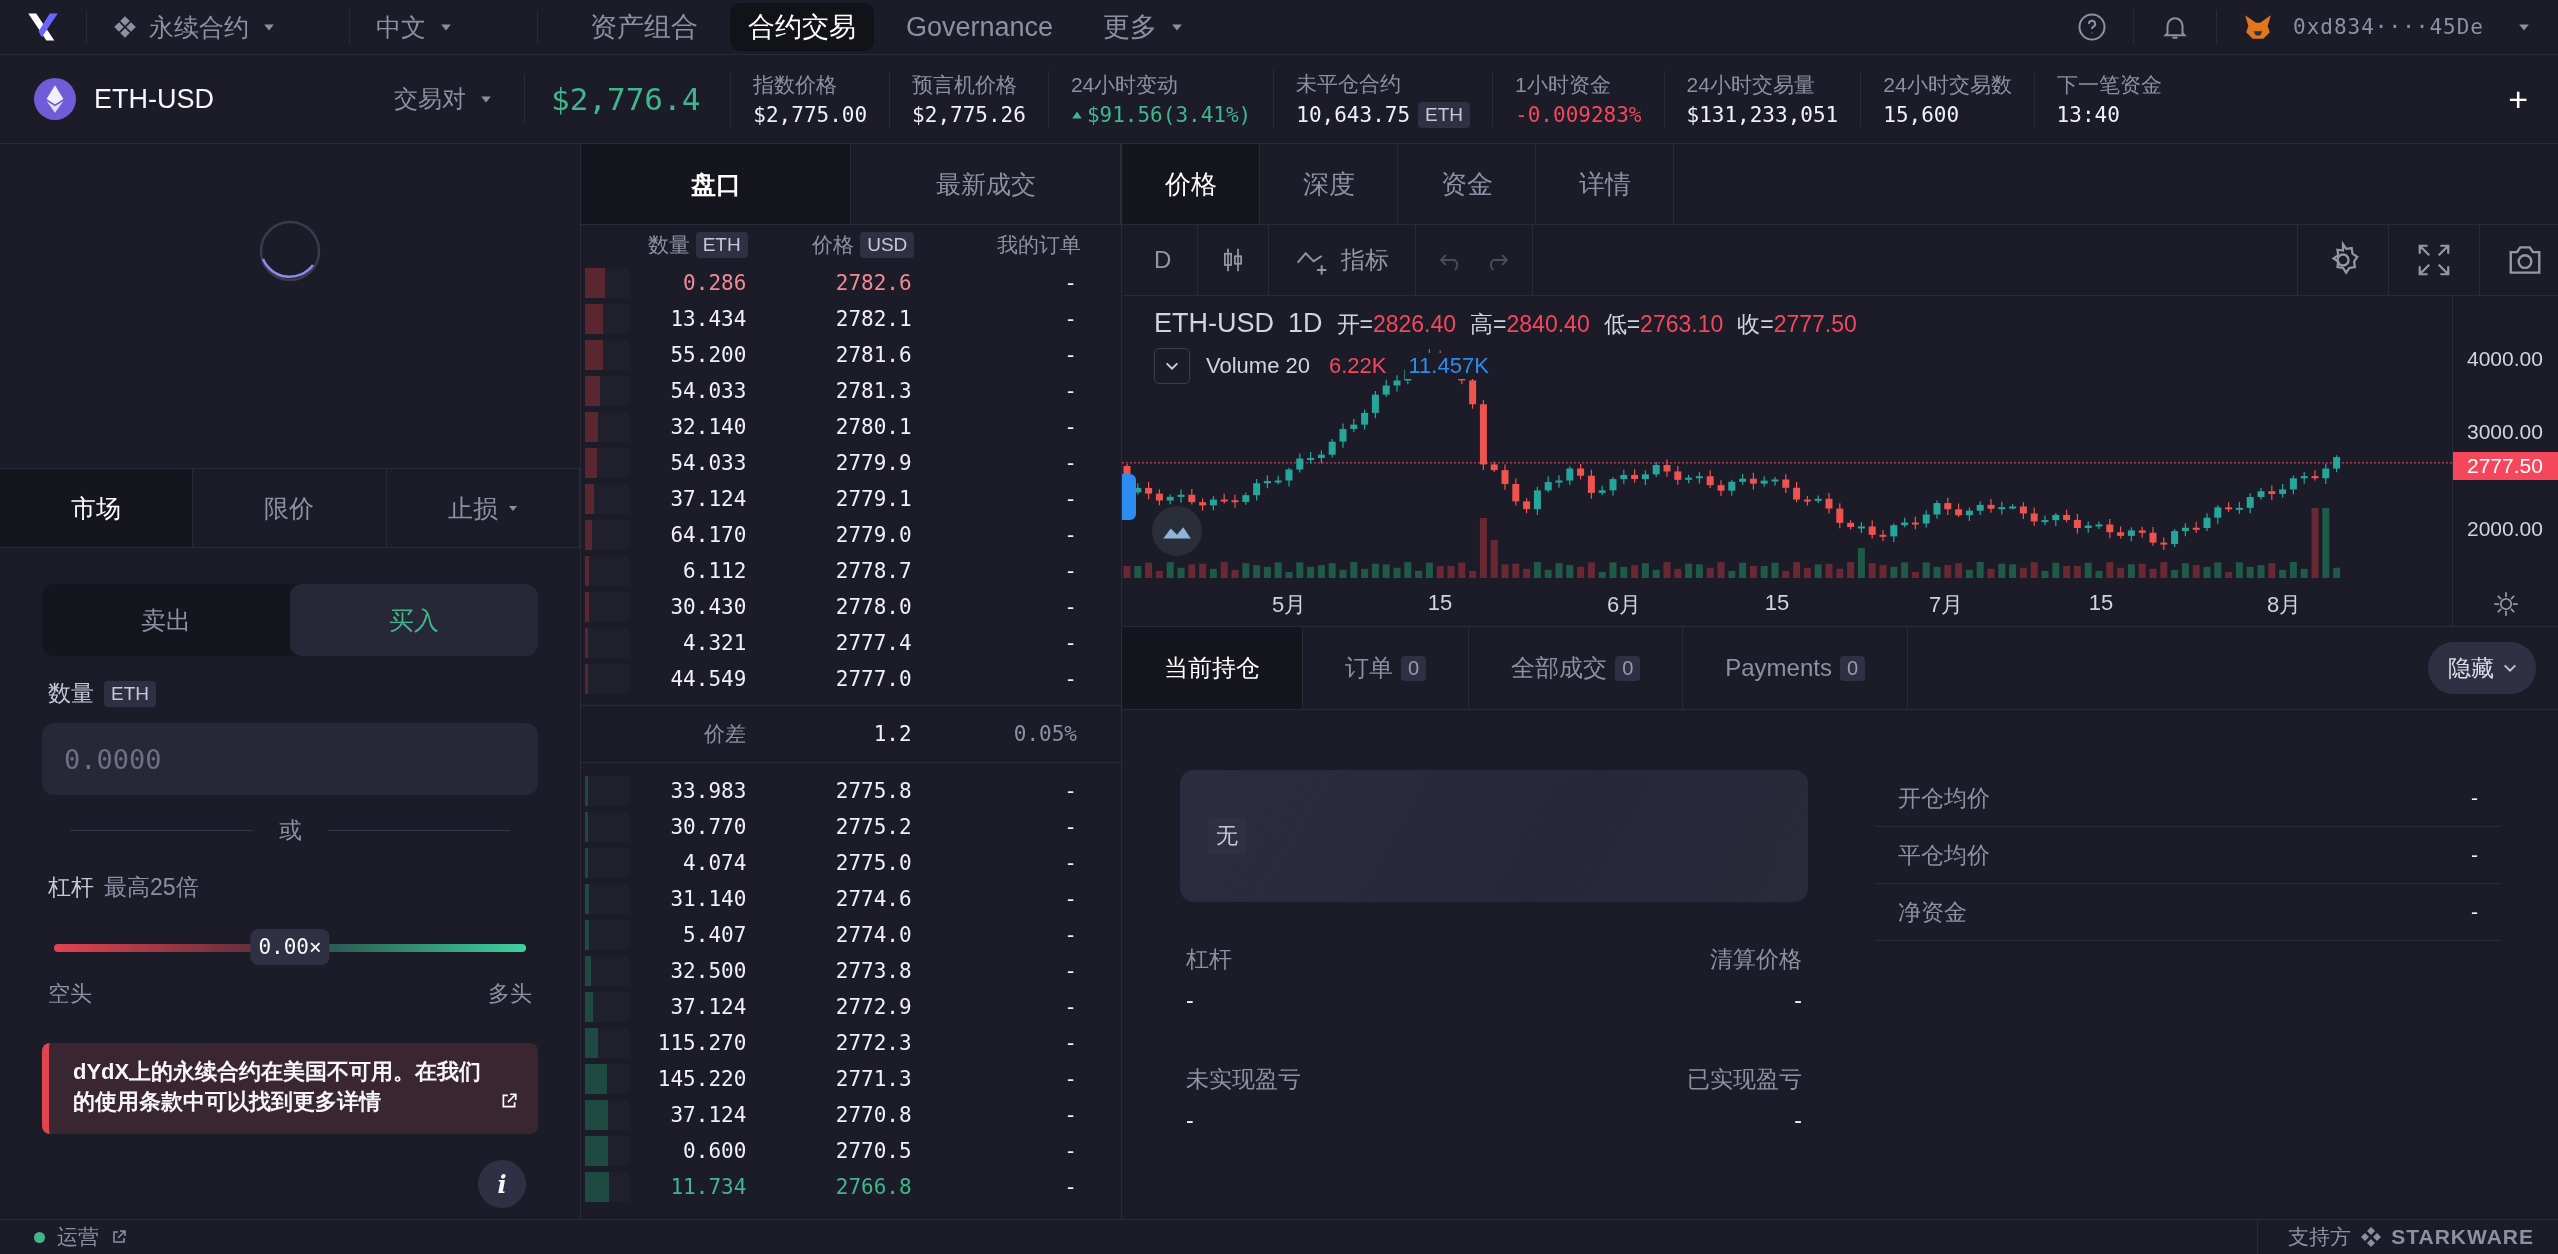  What do you see at coordinates (1386, 668) in the screenshot?
I see `positions-tab: 订单 0` at bounding box center [1386, 668].